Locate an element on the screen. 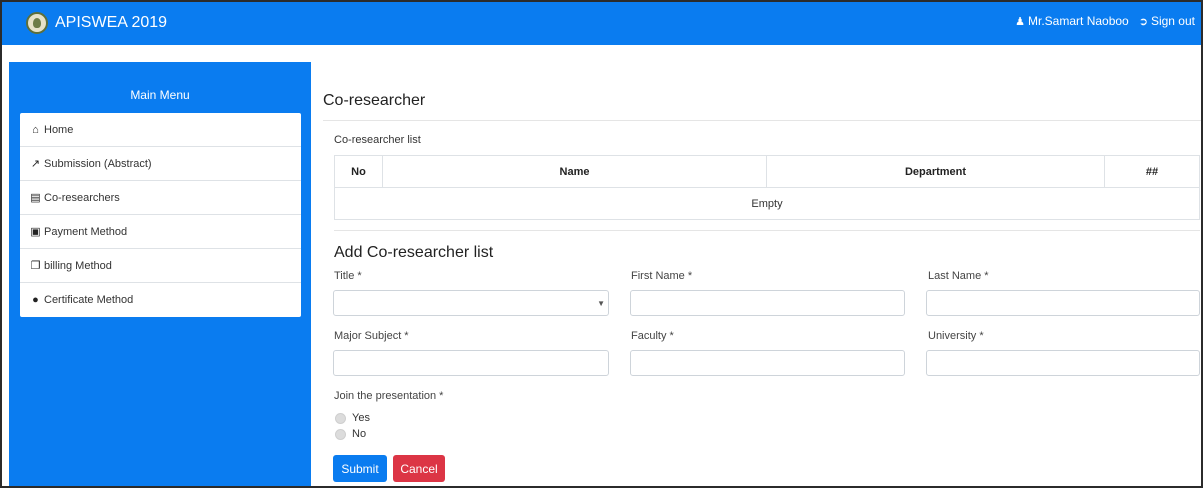 The image size is (1203, 488). app-title: APISWEA 2019 is located at coordinates (111, 22).